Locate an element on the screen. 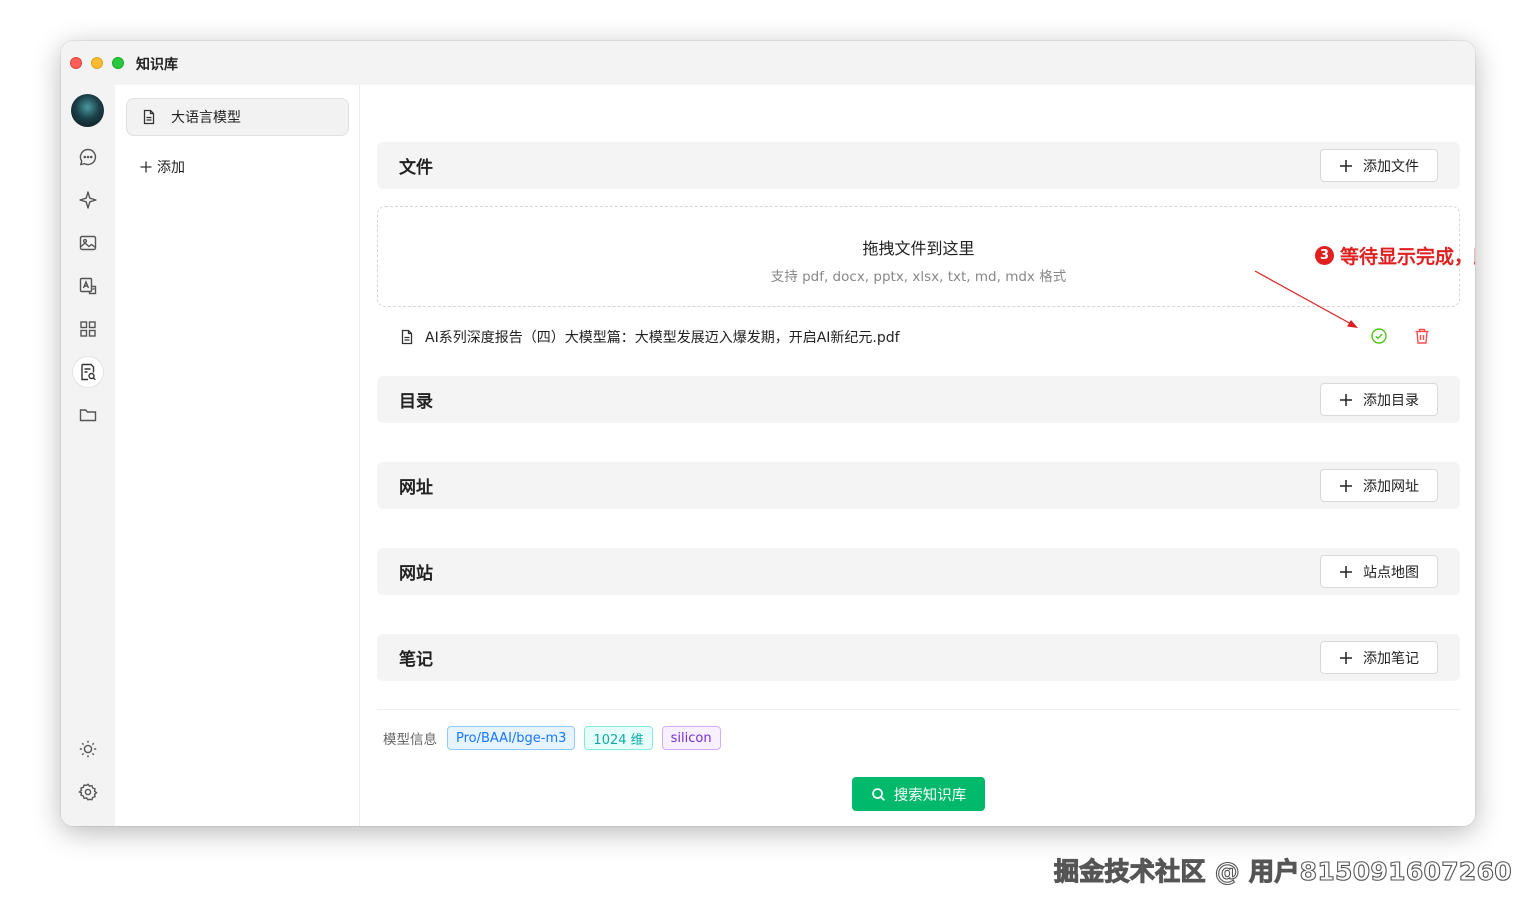  knowledge-base-name: 大语言模型 is located at coordinates (206, 118).